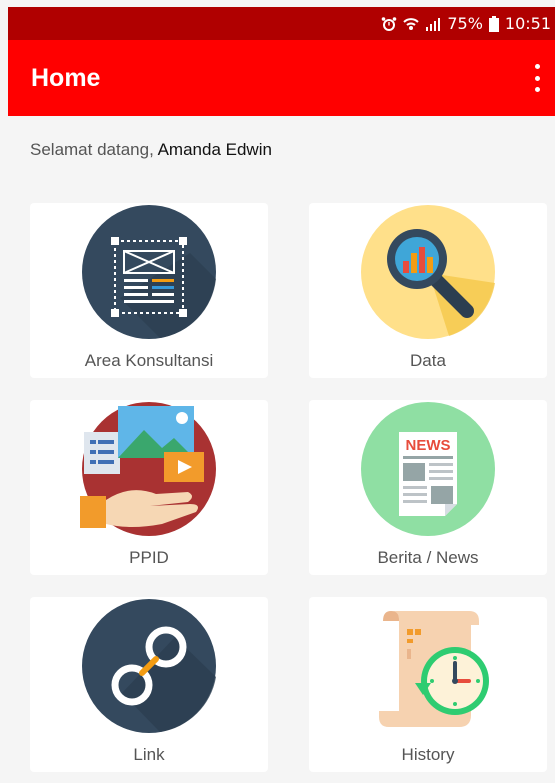 Image resolution: width=555 pixels, height=783 pixels. Describe the element at coordinates (493, 24) in the screenshot. I see `battery-icon` at that location.